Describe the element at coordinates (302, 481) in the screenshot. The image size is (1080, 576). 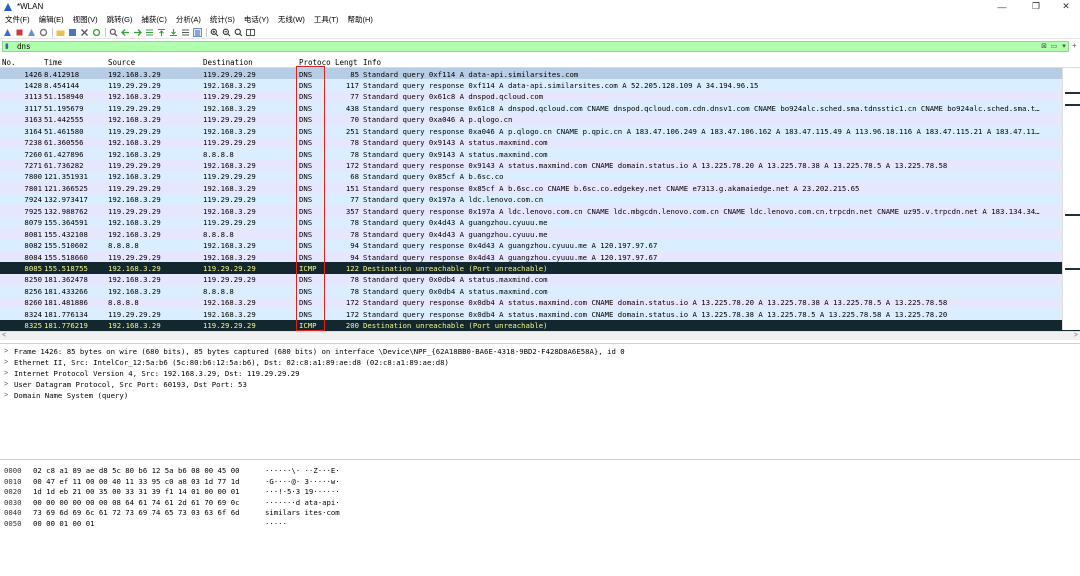
I see `bytes-ascii: ·G····@· 3·····w·` at that location.